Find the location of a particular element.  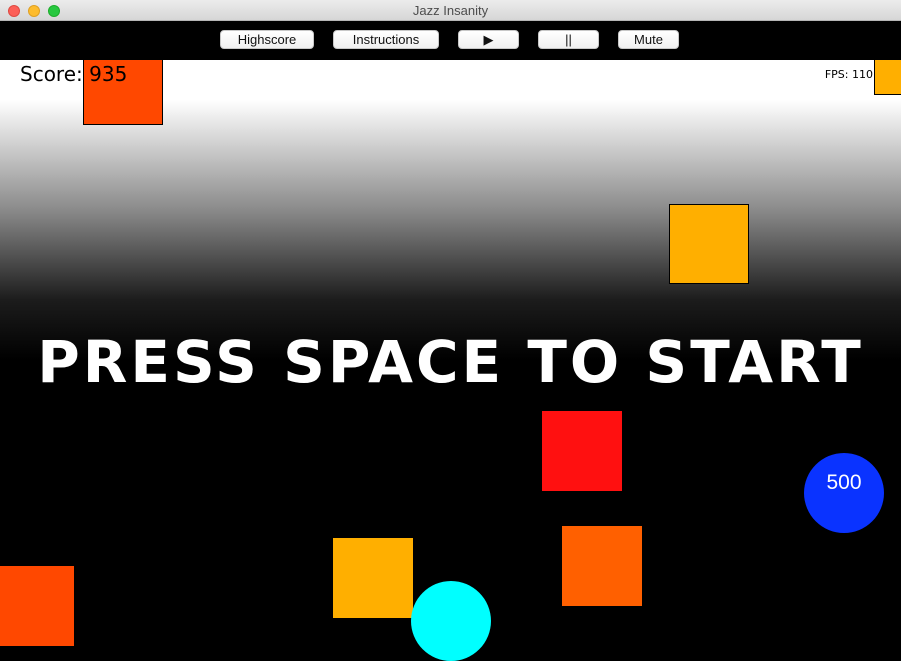

bonus-circle: 500 is located at coordinates (844, 493).